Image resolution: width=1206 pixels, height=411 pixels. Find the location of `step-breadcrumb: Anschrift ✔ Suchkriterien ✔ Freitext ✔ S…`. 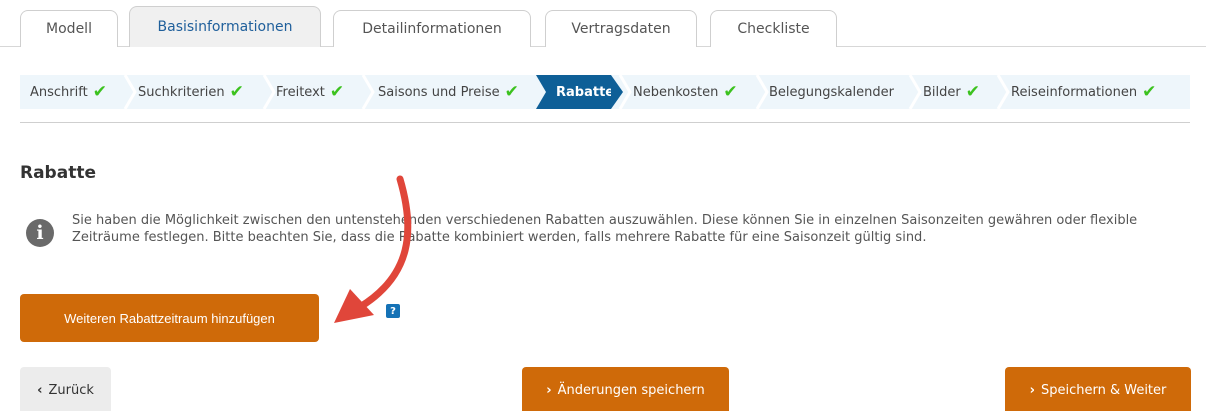

step-breadcrumb: Anschrift ✔ Suchkriterien ✔ Freitext ✔ S… is located at coordinates (605, 92).